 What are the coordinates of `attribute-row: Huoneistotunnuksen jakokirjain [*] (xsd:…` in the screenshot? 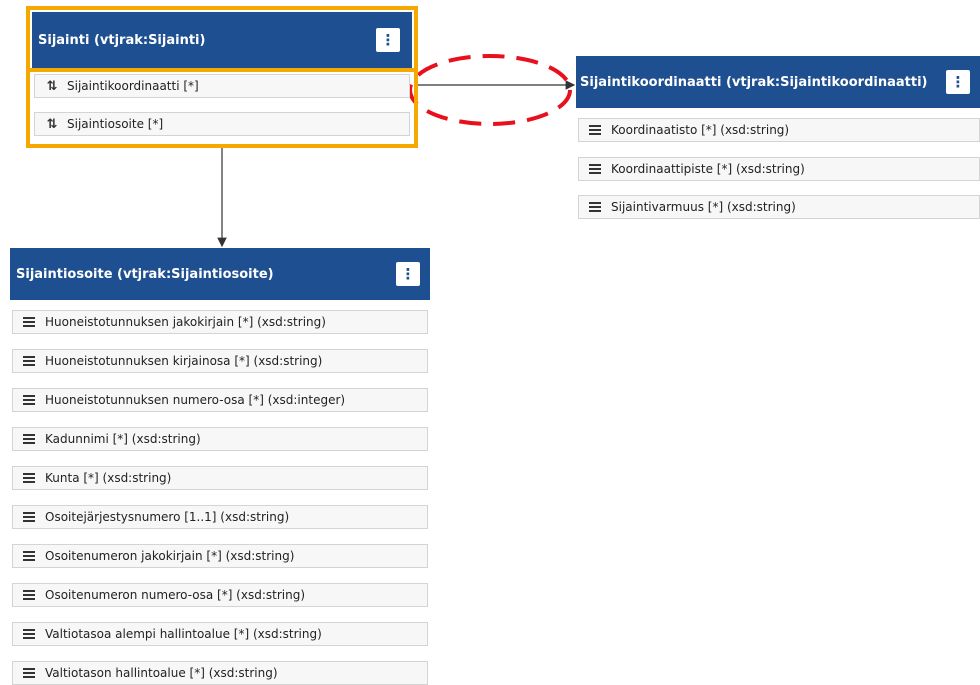 It's located at (220, 322).